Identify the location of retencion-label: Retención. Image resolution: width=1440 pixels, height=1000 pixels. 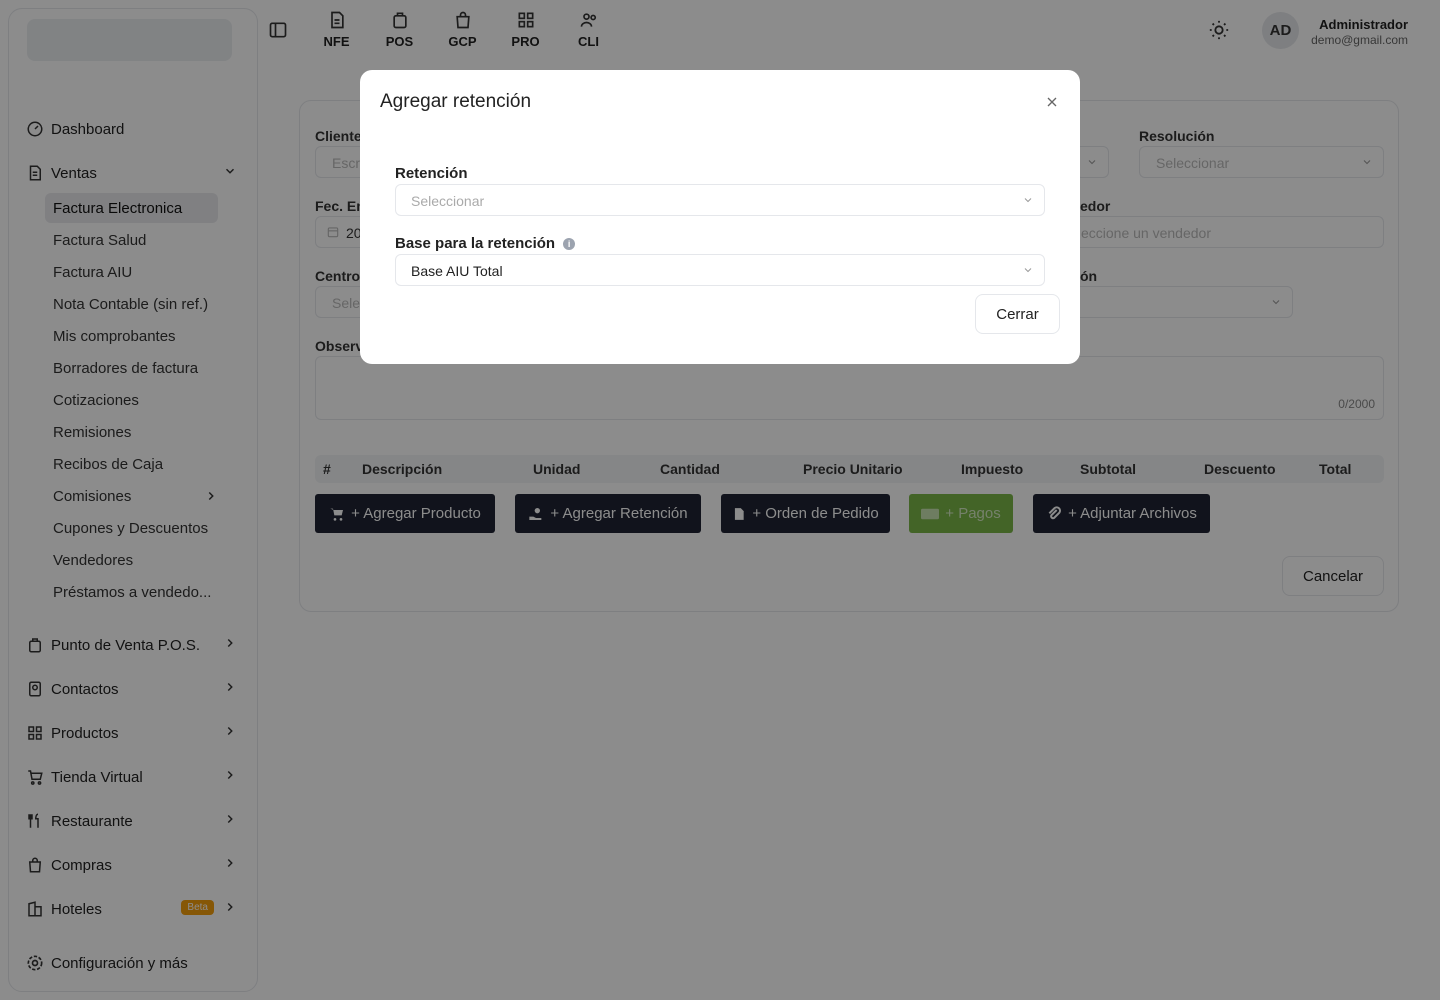
(431, 173).